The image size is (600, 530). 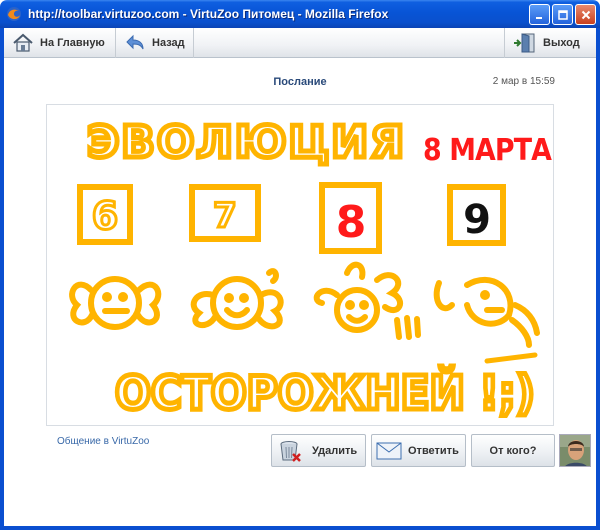 I want to click on minimize-button, so click(x=539, y=14).